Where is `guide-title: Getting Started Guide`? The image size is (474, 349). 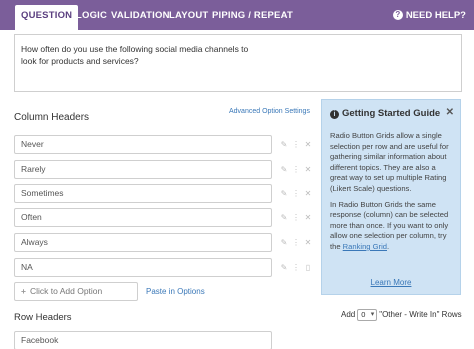
guide-title: Getting Started Guide is located at coordinates (391, 113).